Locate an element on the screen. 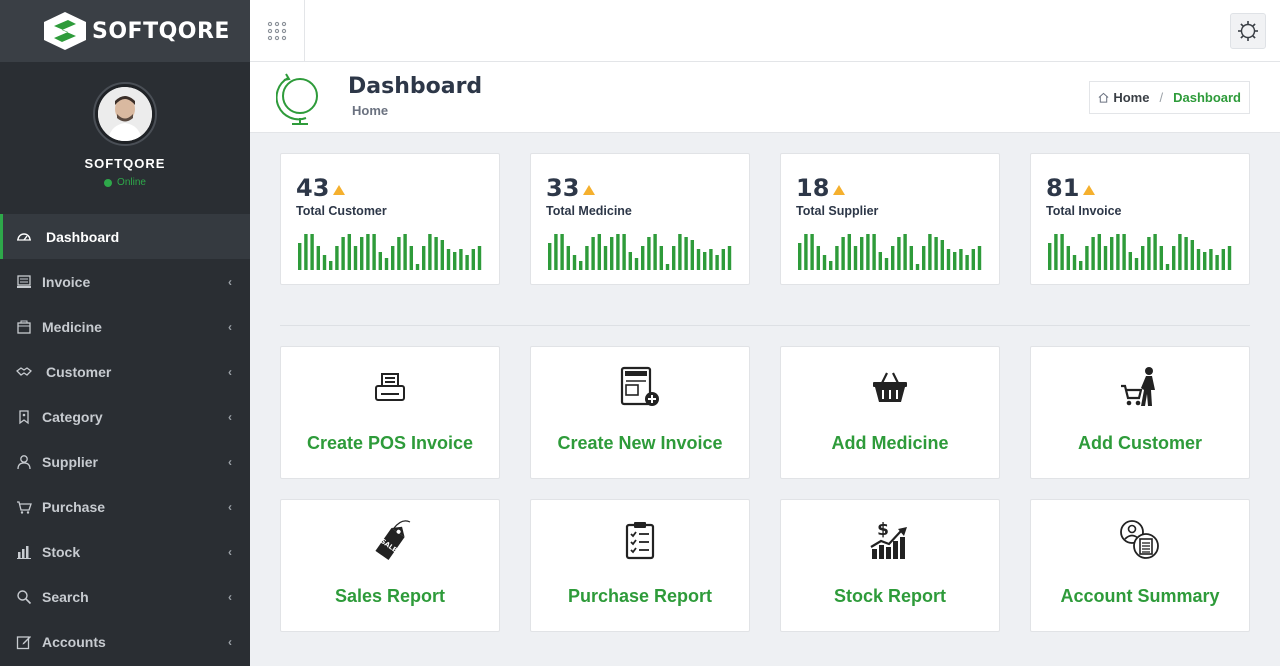 The image size is (1280, 666). sidebar-item-category: Category ‹ is located at coordinates (125, 416).